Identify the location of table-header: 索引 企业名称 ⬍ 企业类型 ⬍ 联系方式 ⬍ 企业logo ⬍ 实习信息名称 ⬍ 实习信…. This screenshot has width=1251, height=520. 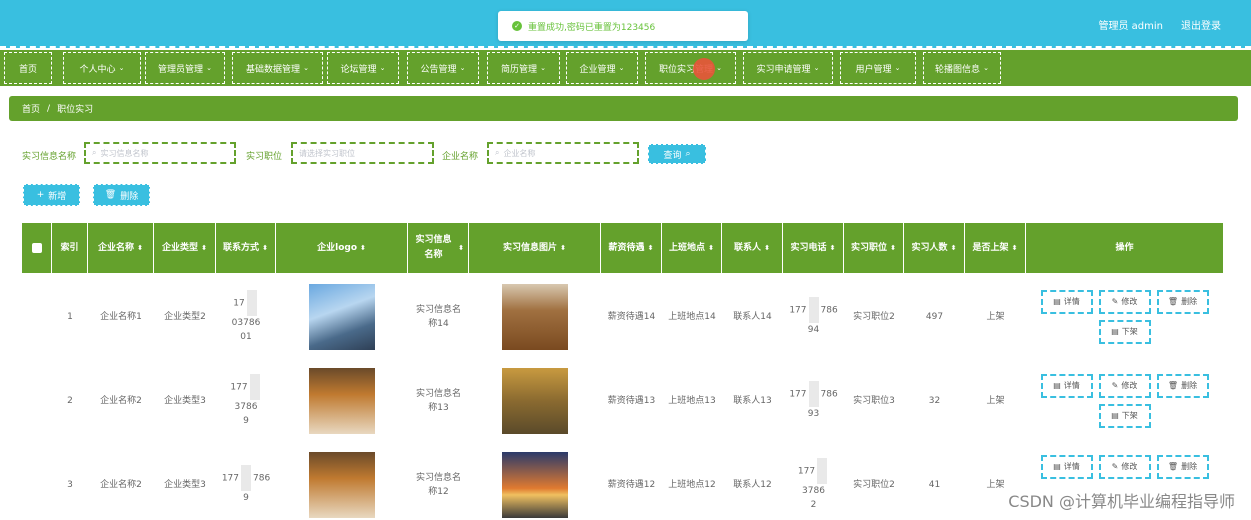
(622, 248).